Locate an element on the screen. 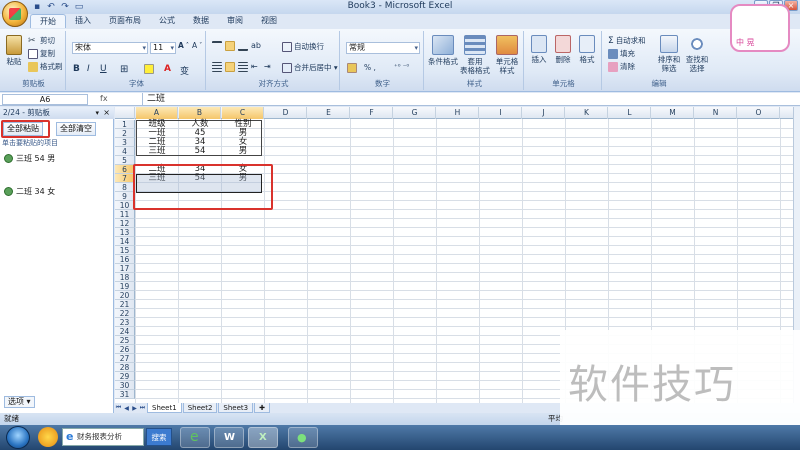 This screenshot has height=450, width=800. ie-taskbar-icon: e is located at coordinates (195, 437).